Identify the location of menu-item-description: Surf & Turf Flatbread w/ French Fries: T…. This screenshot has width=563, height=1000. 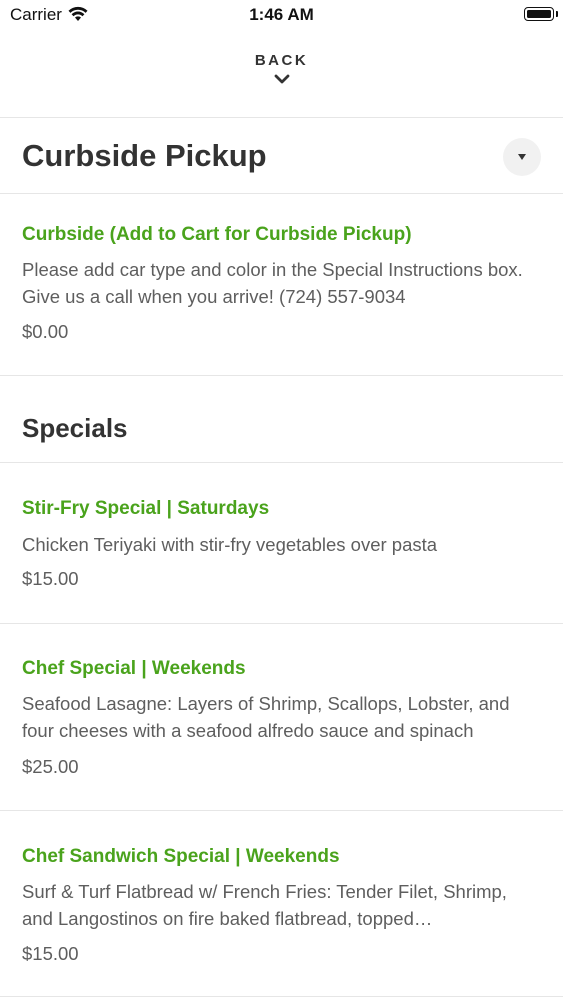
(264, 905).